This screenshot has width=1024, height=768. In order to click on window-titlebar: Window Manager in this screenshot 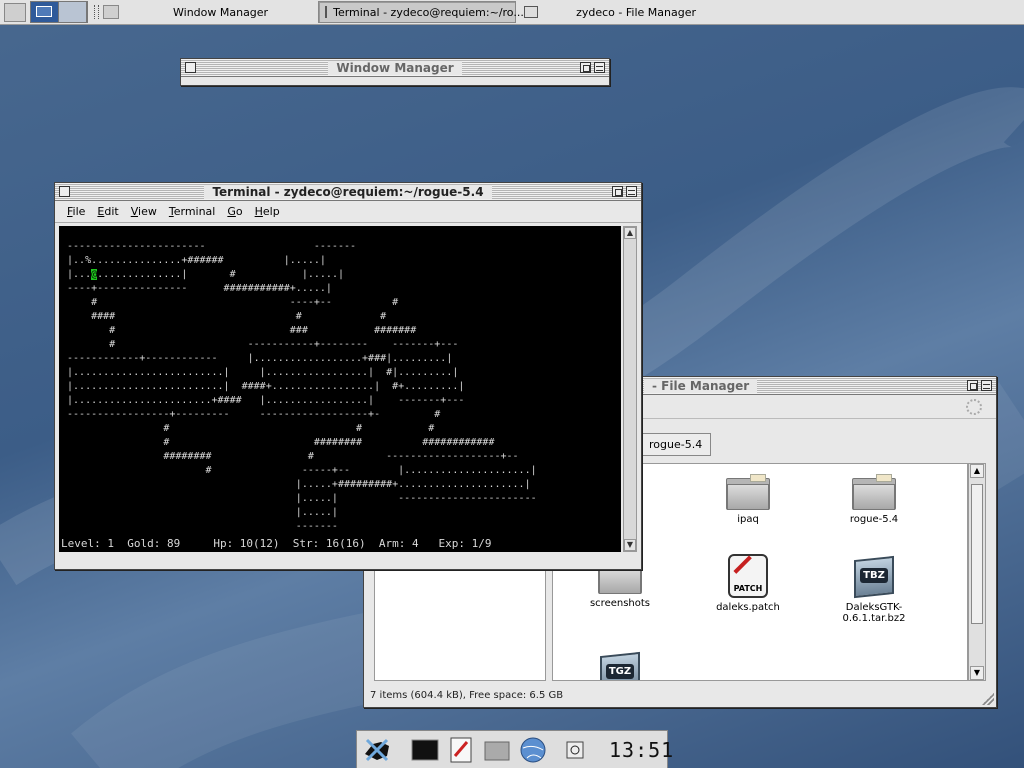, I will do `click(395, 68)`.